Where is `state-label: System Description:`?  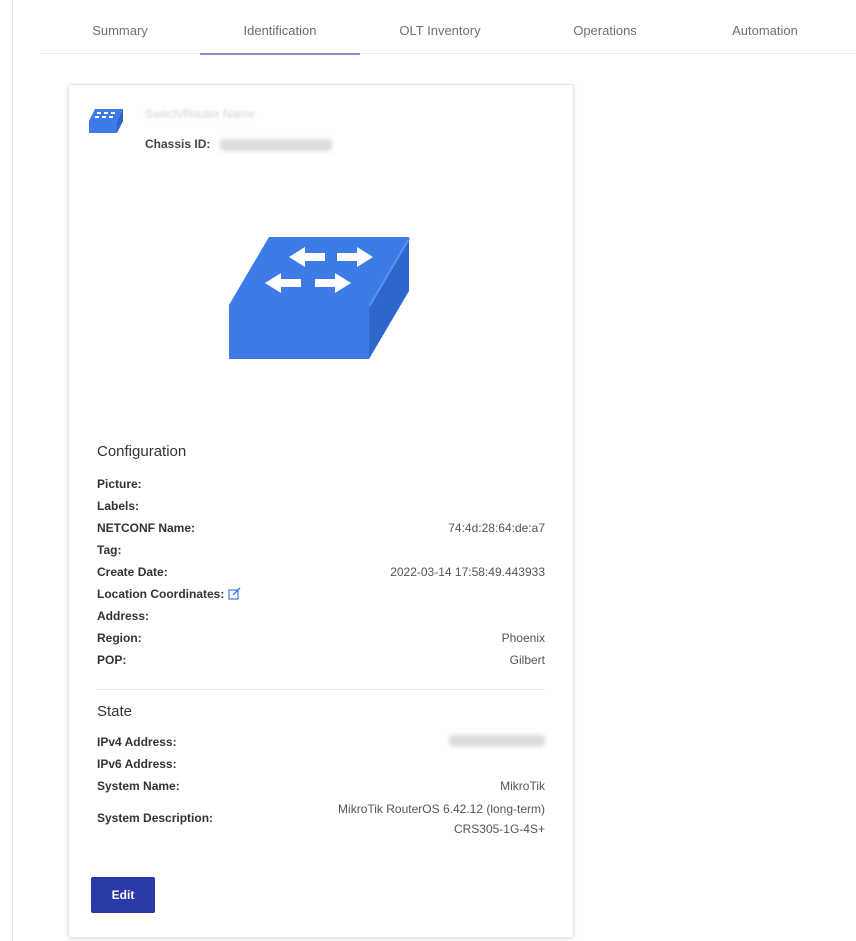 state-label: System Description: is located at coordinates (155, 818).